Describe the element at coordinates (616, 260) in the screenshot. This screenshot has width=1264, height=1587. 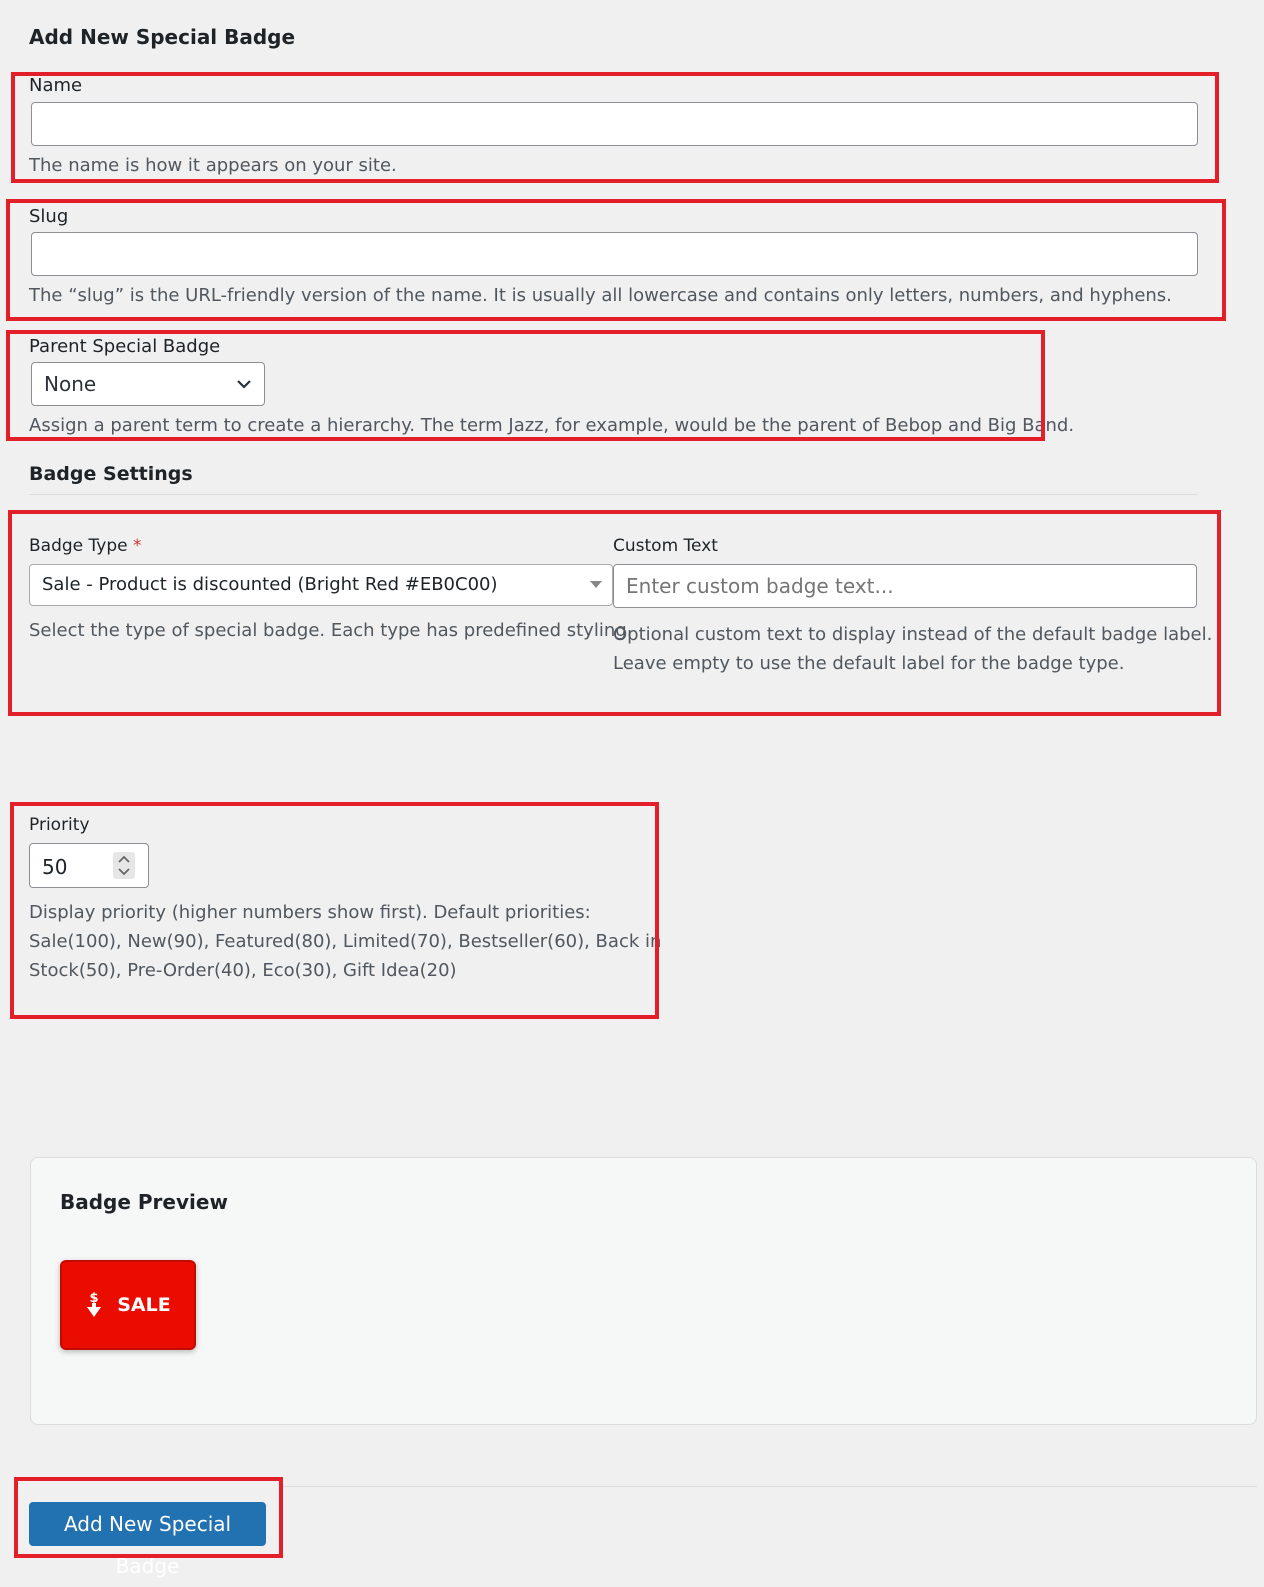
I see `highlight-slug` at that location.